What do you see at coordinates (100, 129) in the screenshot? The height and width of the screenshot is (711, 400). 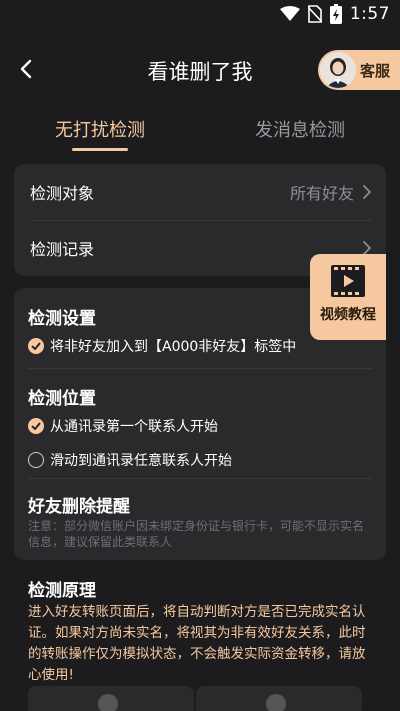 I see `tab-no-disturb-detection: 无打扰检测` at bounding box center [100, 129].